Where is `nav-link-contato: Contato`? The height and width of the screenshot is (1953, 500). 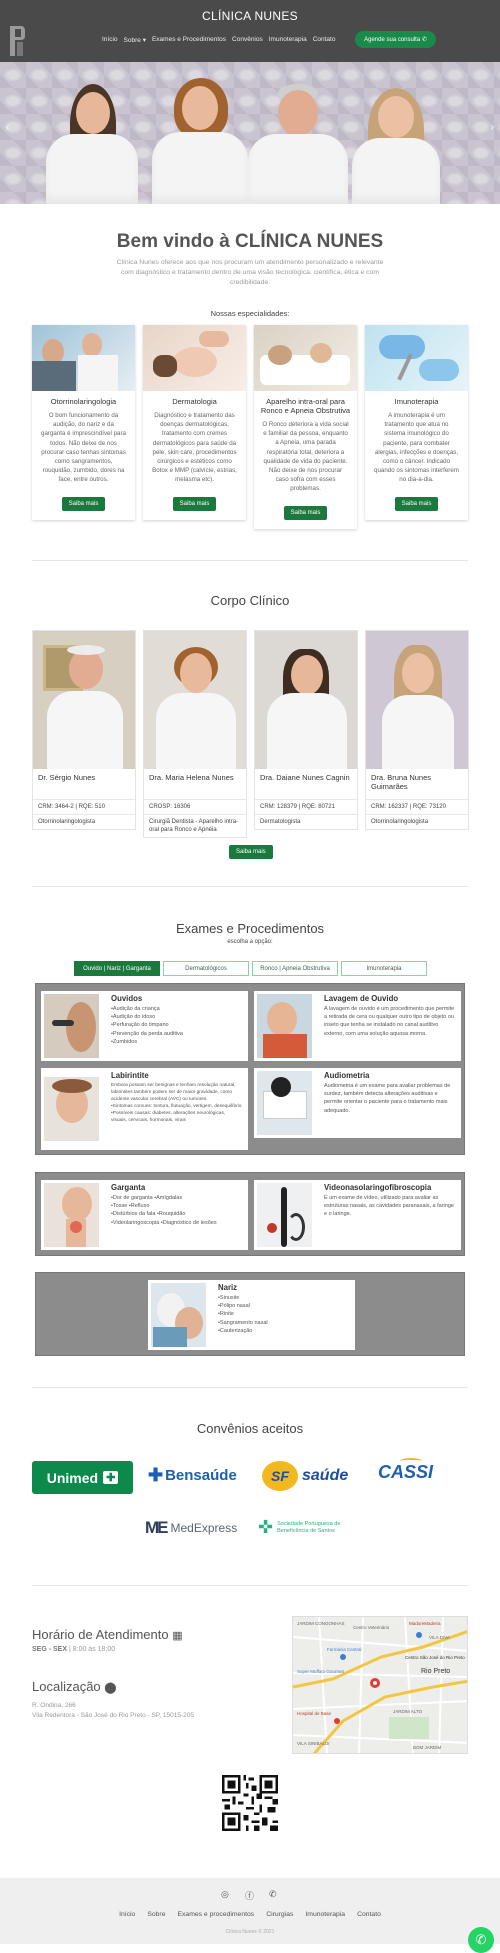 nav-link-contato: Contato is located at coordinates (324, 40).